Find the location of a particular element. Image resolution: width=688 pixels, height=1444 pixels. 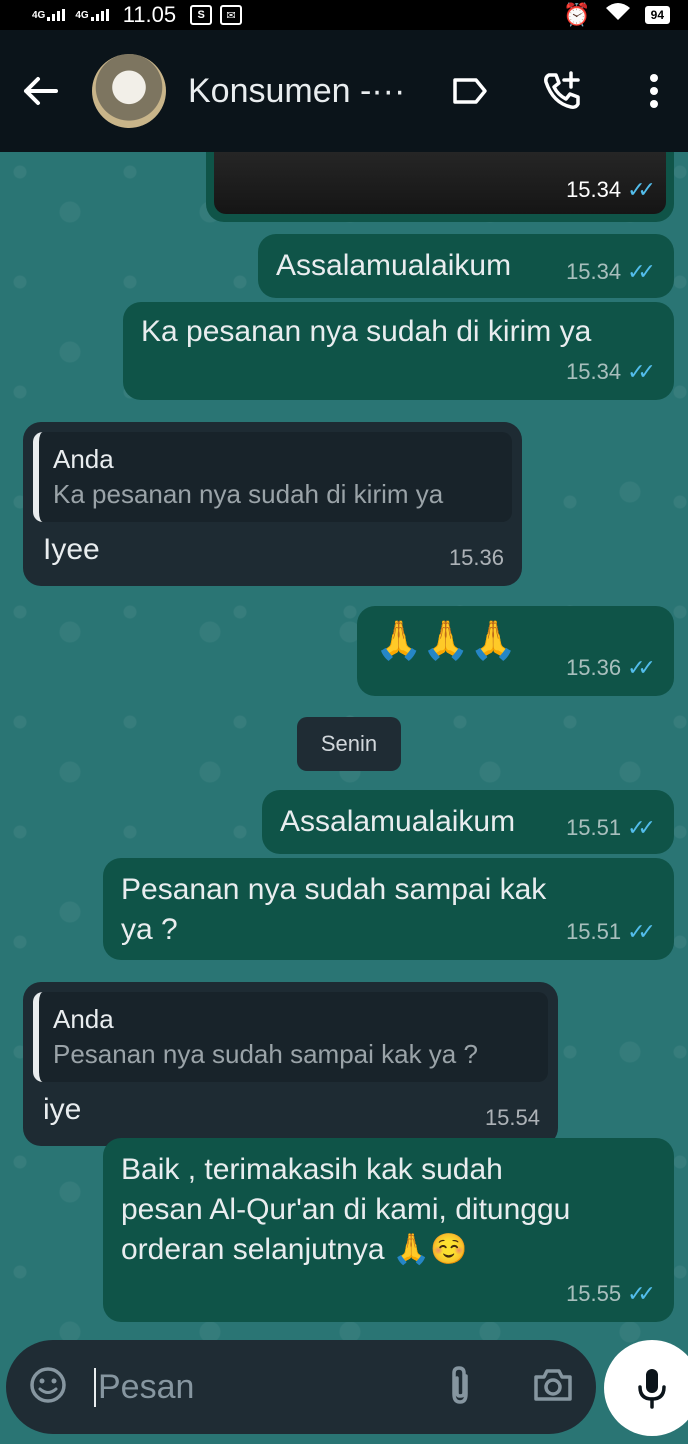

message-meta: 15.55 ✓✓ is located at coordinates (611, 1294).